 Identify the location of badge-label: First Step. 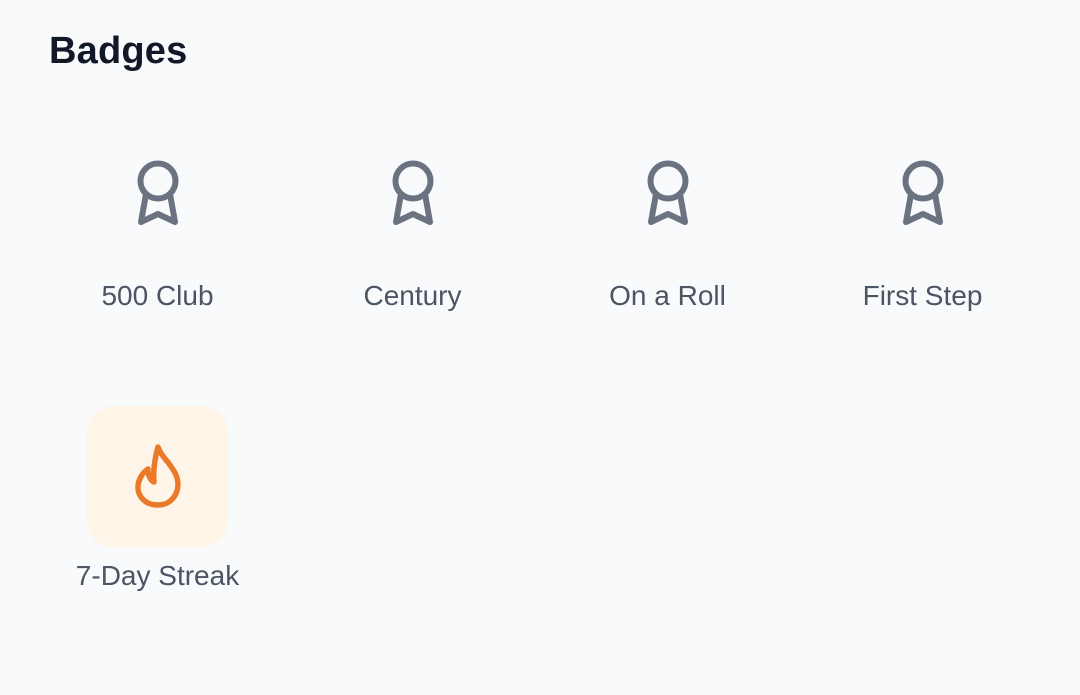
(922, 295).